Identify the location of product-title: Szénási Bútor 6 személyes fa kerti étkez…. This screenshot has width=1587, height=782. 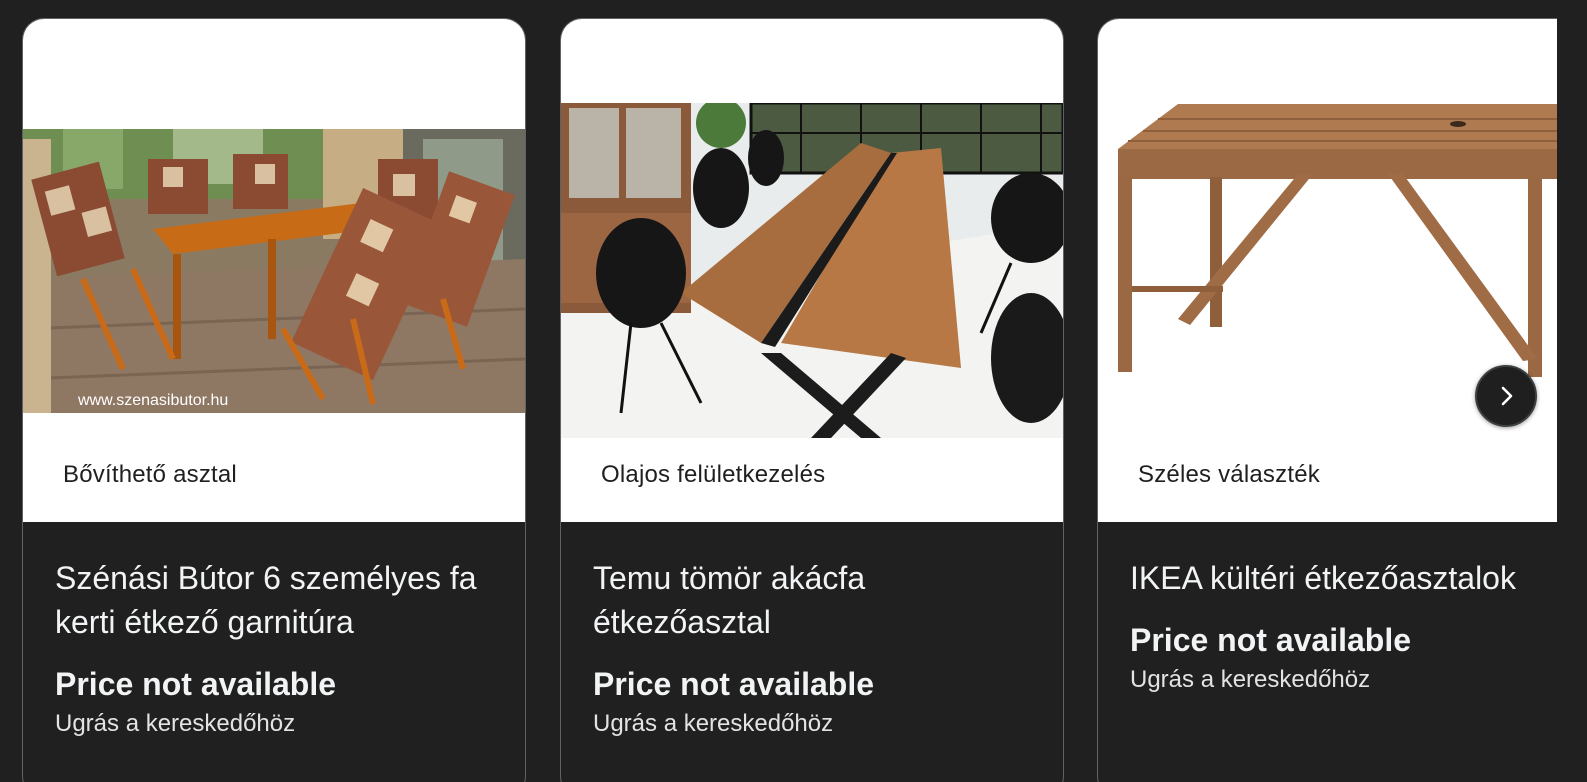
(266, 600).